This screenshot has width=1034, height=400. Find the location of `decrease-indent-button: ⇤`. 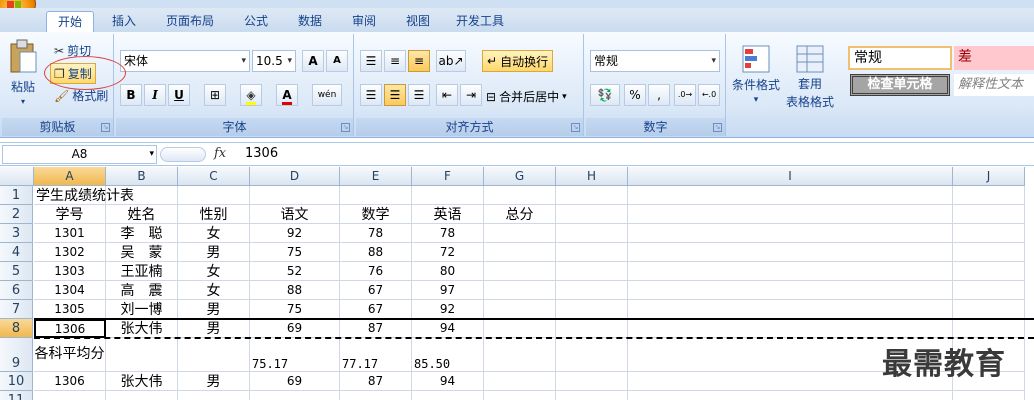

decrease-indent-button: ⇤ is located at coordinates (447, 95).